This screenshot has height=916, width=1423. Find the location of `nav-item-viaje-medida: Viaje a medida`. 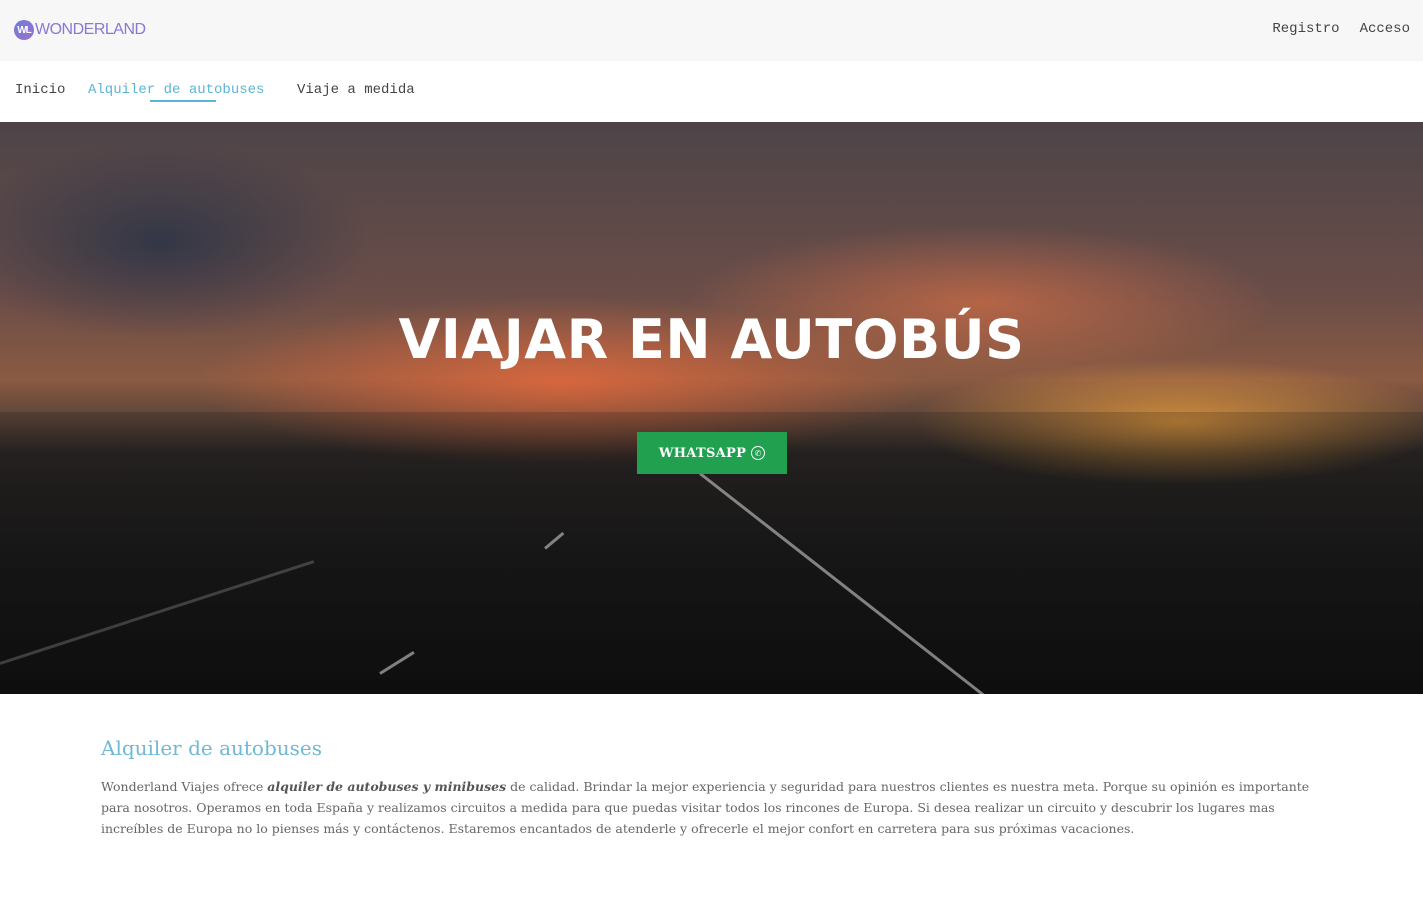

nav-item-viaje-medida: Viaje a medida is located at coordinates (356, 90).